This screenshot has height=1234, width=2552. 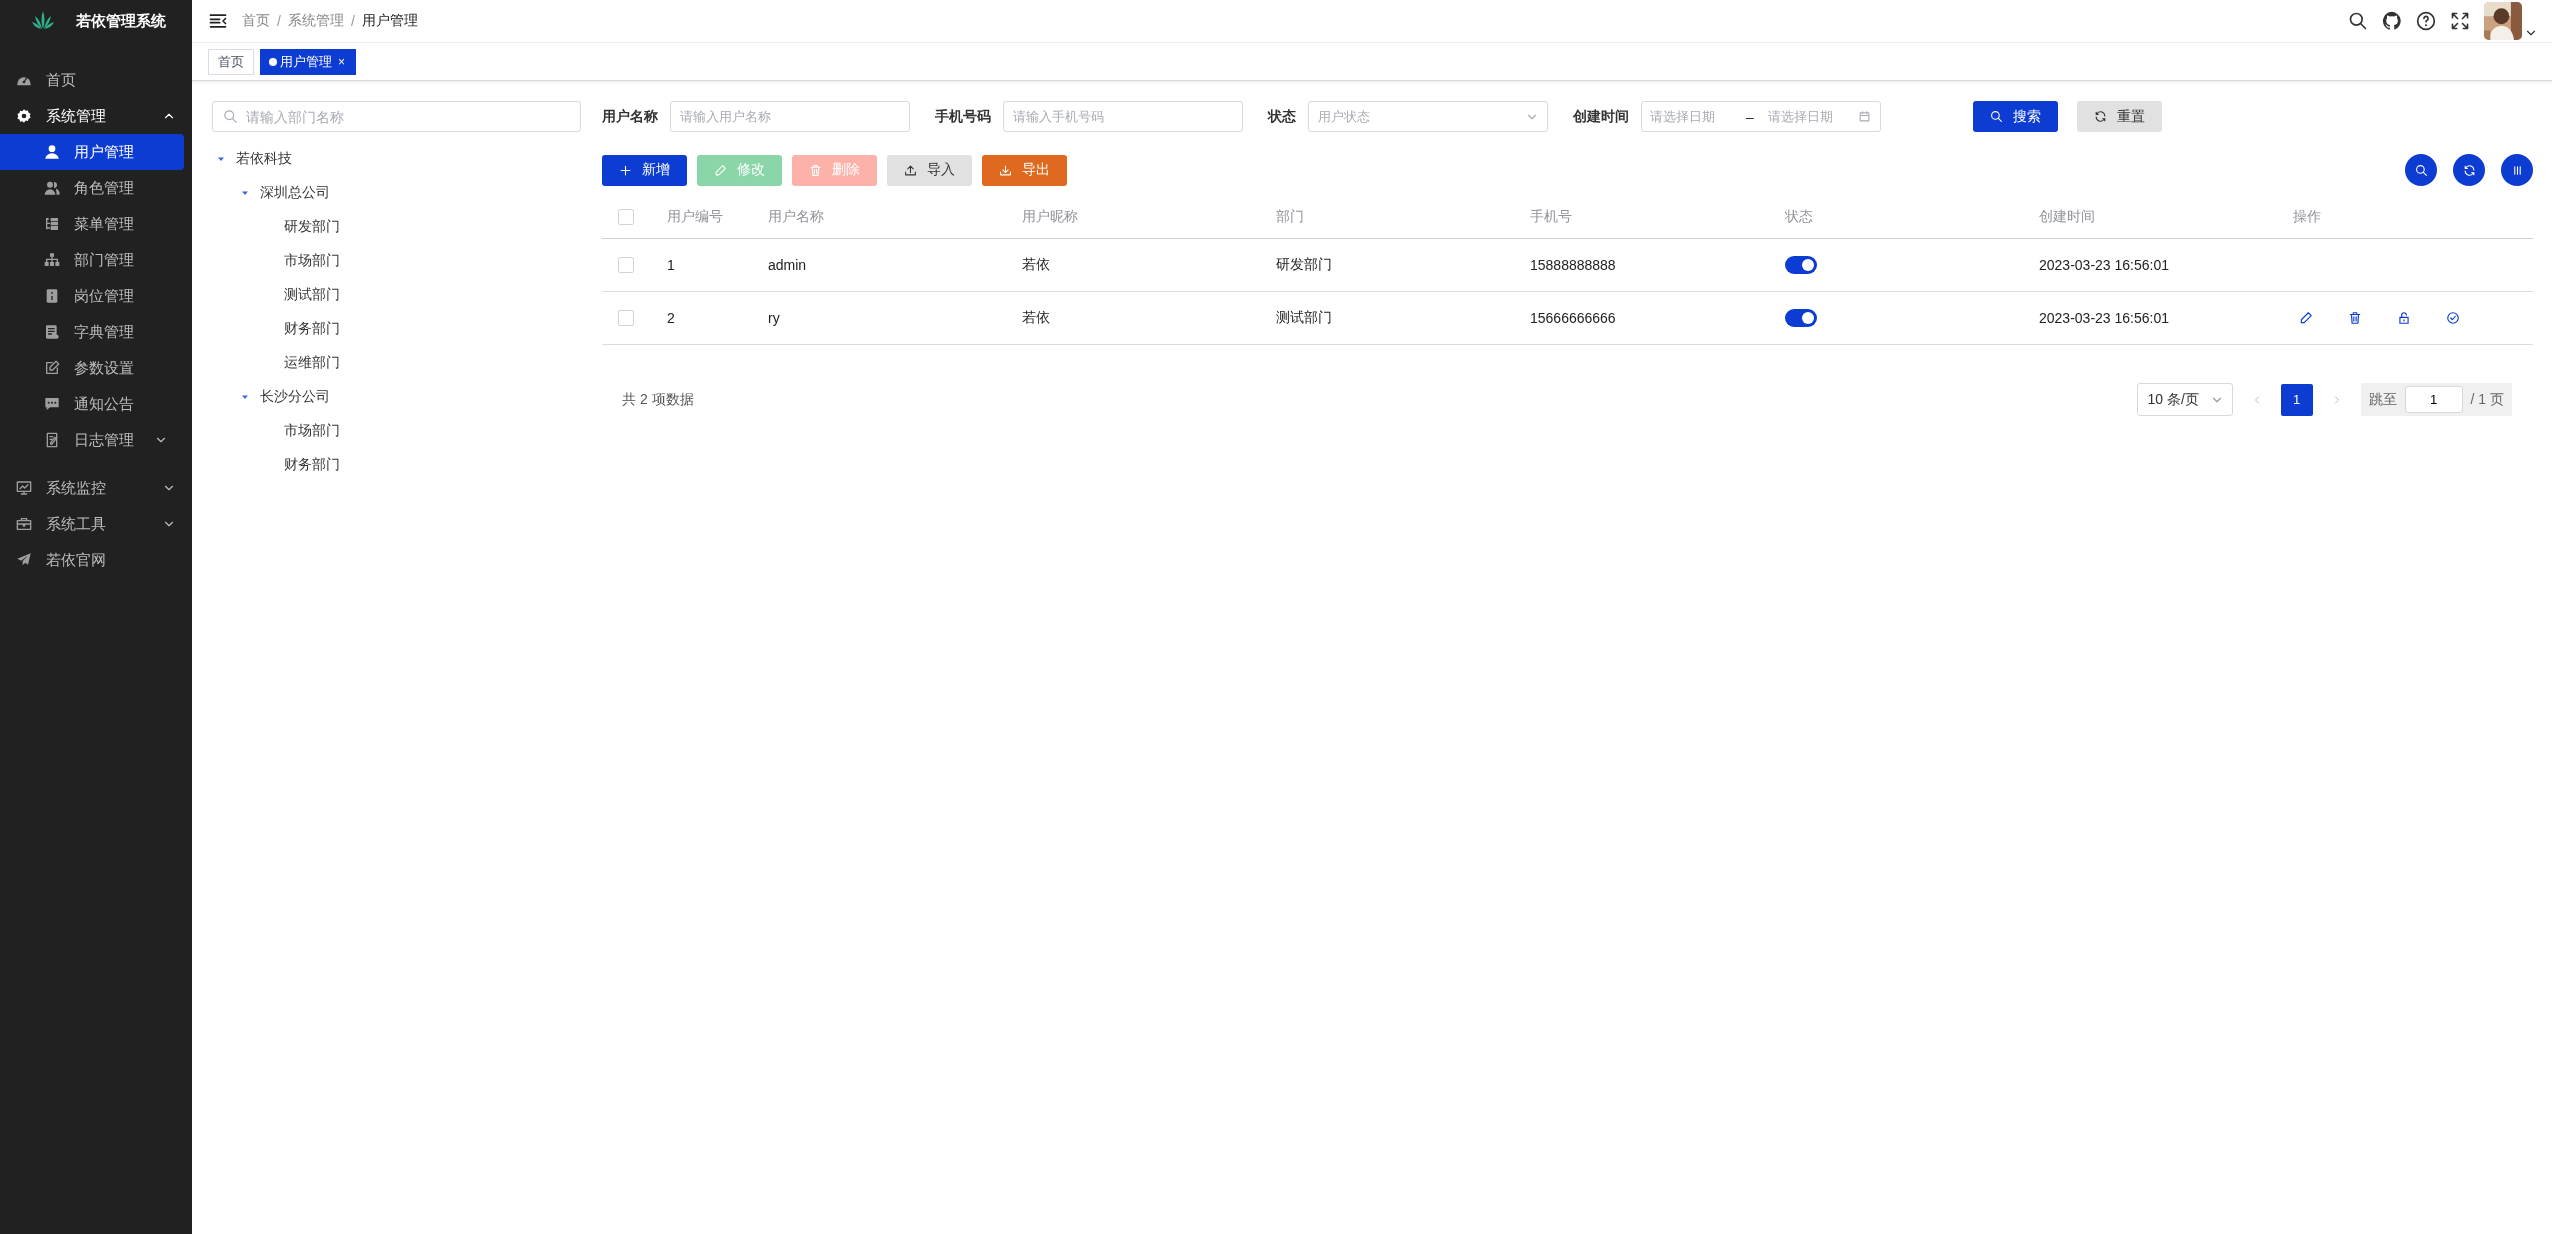 What do you see at coordinates (52, 152) in the screenshot?
I see `person-icon` at bounding box center [52, 152].